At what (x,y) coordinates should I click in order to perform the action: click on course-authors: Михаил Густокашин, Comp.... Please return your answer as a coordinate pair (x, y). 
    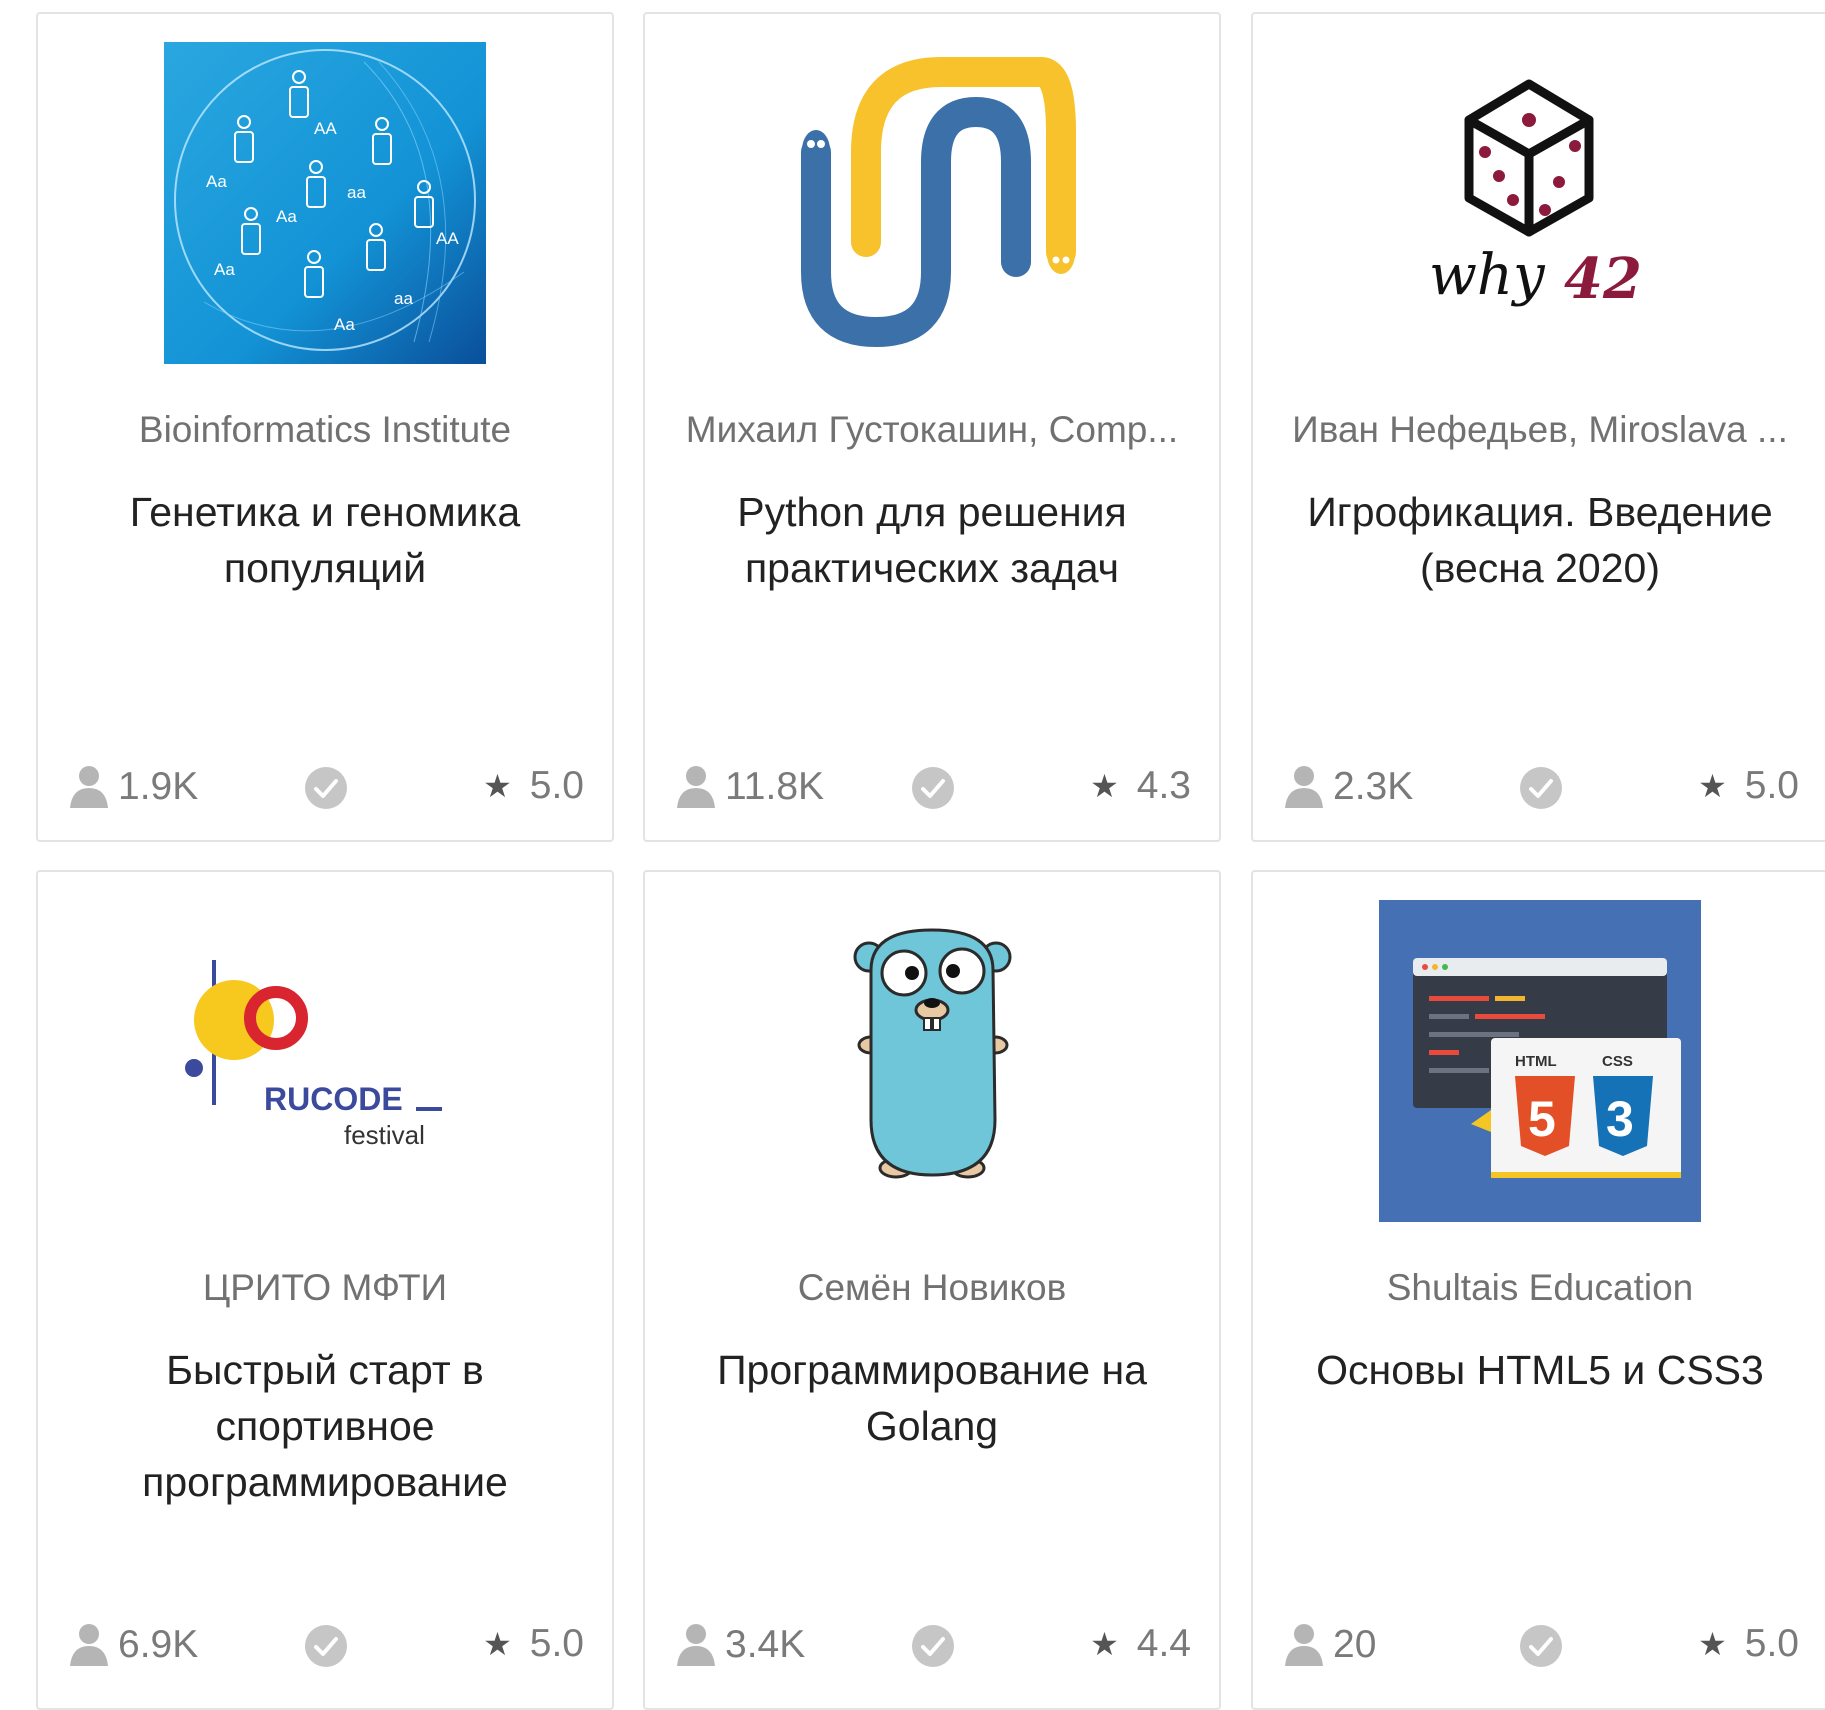
    Looking at the image, I should click on (932, 430).